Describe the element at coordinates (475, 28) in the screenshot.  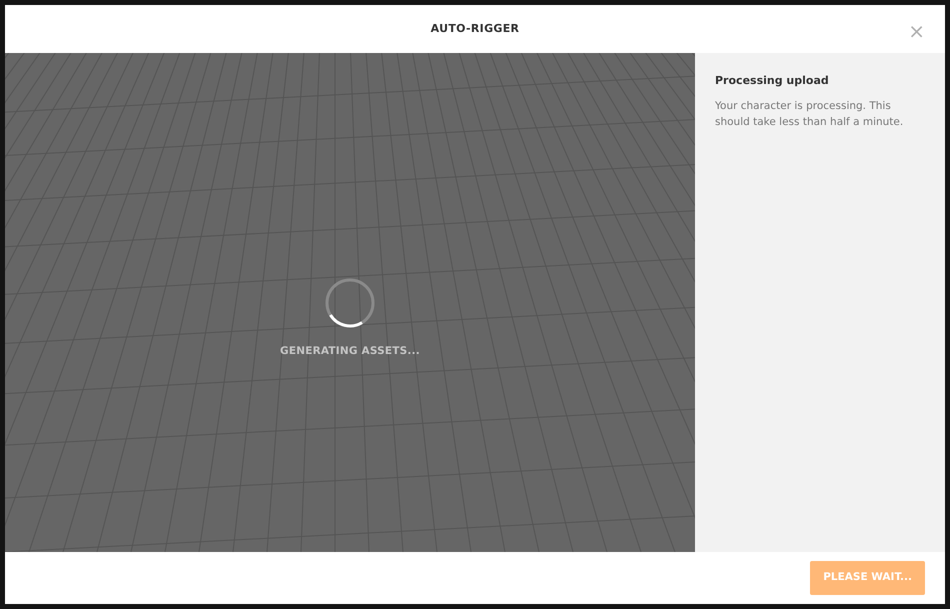
I see `dialog-title: AUTO-RIGGER` at that location.